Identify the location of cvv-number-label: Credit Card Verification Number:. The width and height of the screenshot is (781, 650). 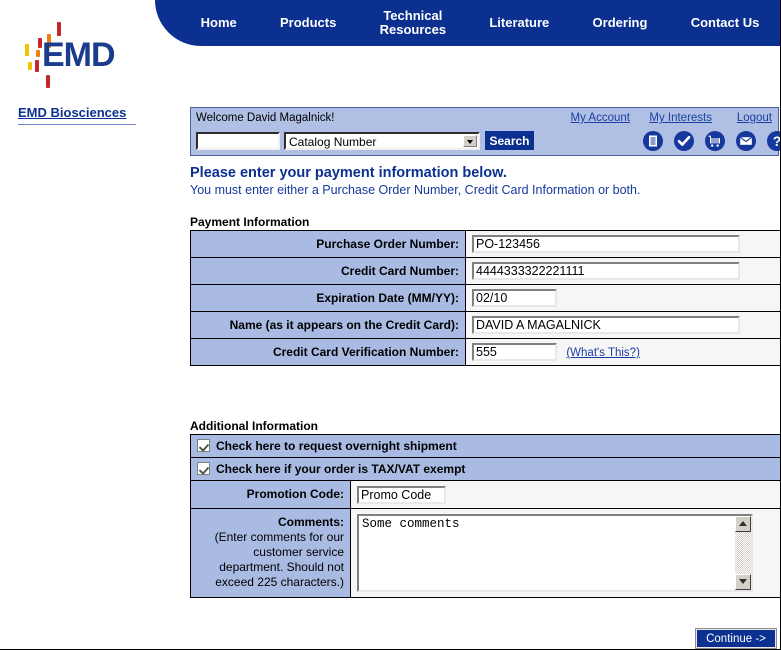
(328, 352).